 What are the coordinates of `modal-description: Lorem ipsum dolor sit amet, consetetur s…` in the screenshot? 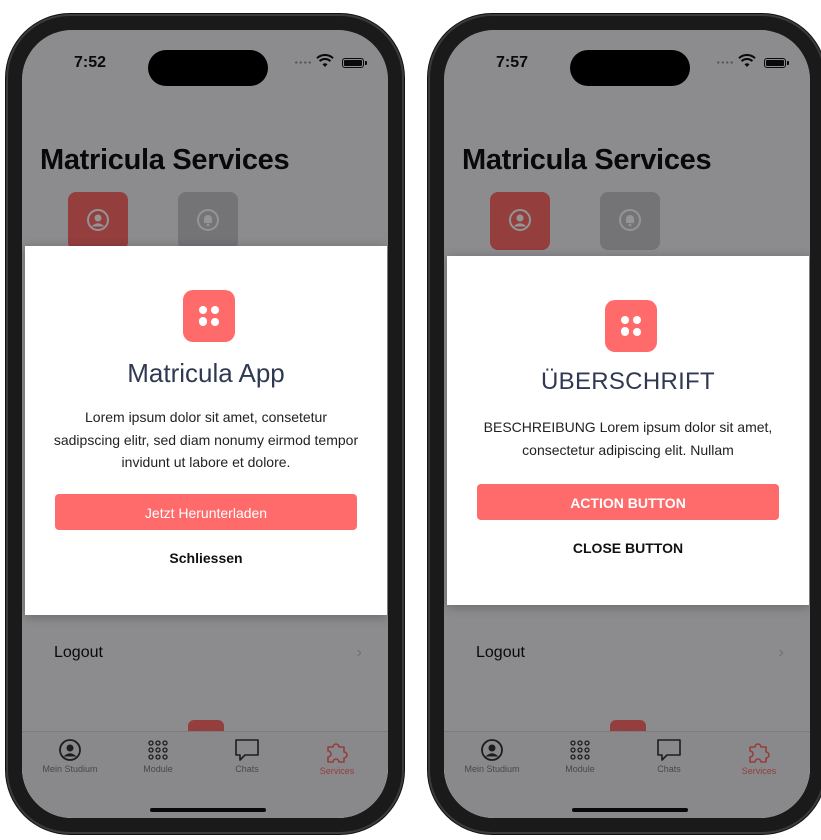 It's located at (206, 439).